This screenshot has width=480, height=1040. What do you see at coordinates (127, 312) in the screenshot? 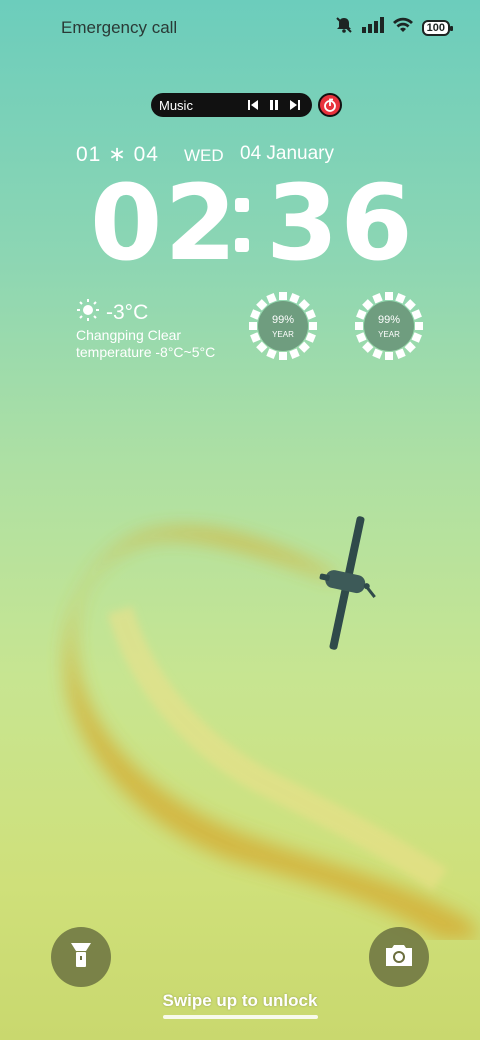
I see `weather-temperature: -3°C` at bounding box center [127, 312].